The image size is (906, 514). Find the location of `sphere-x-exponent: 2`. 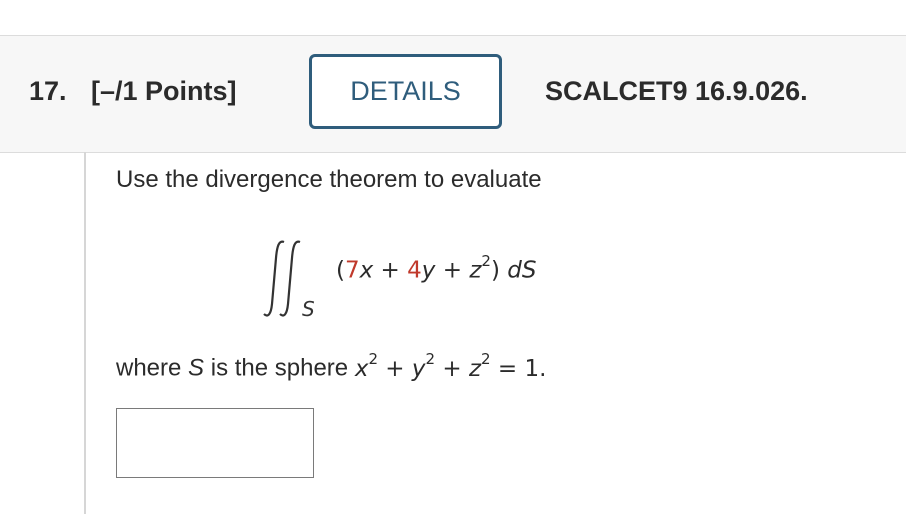

sphere-x-exponent: 2 is located at coordinates (373, 359).